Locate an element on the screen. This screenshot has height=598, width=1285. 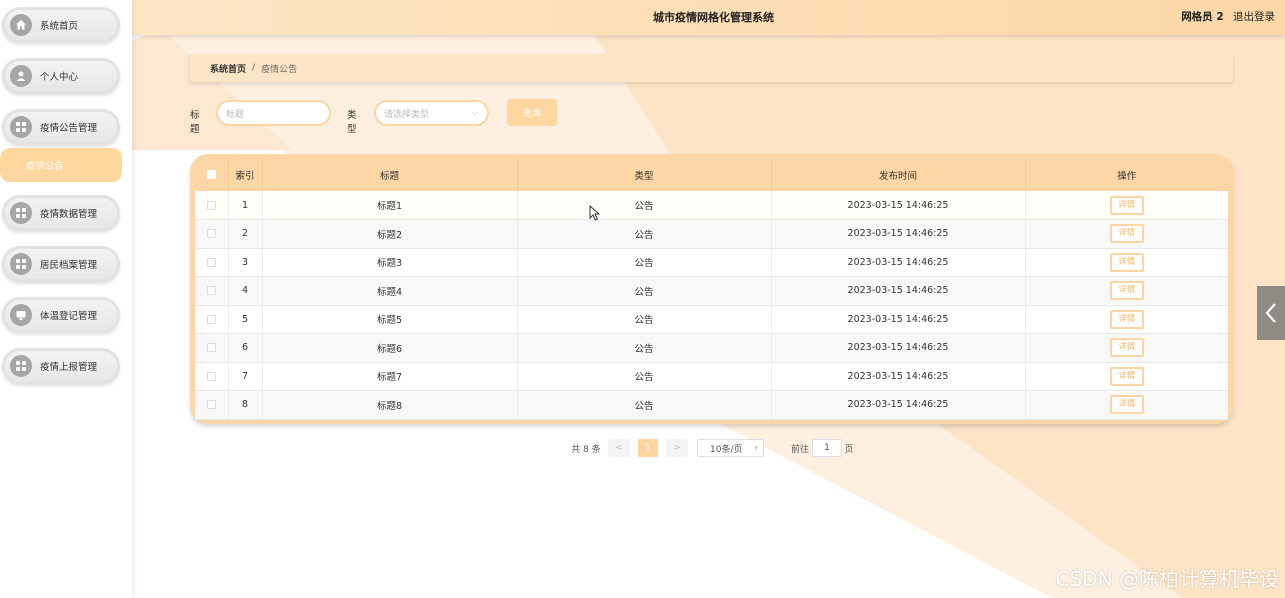
next-page-button: > is located at coordinates (677, 448).